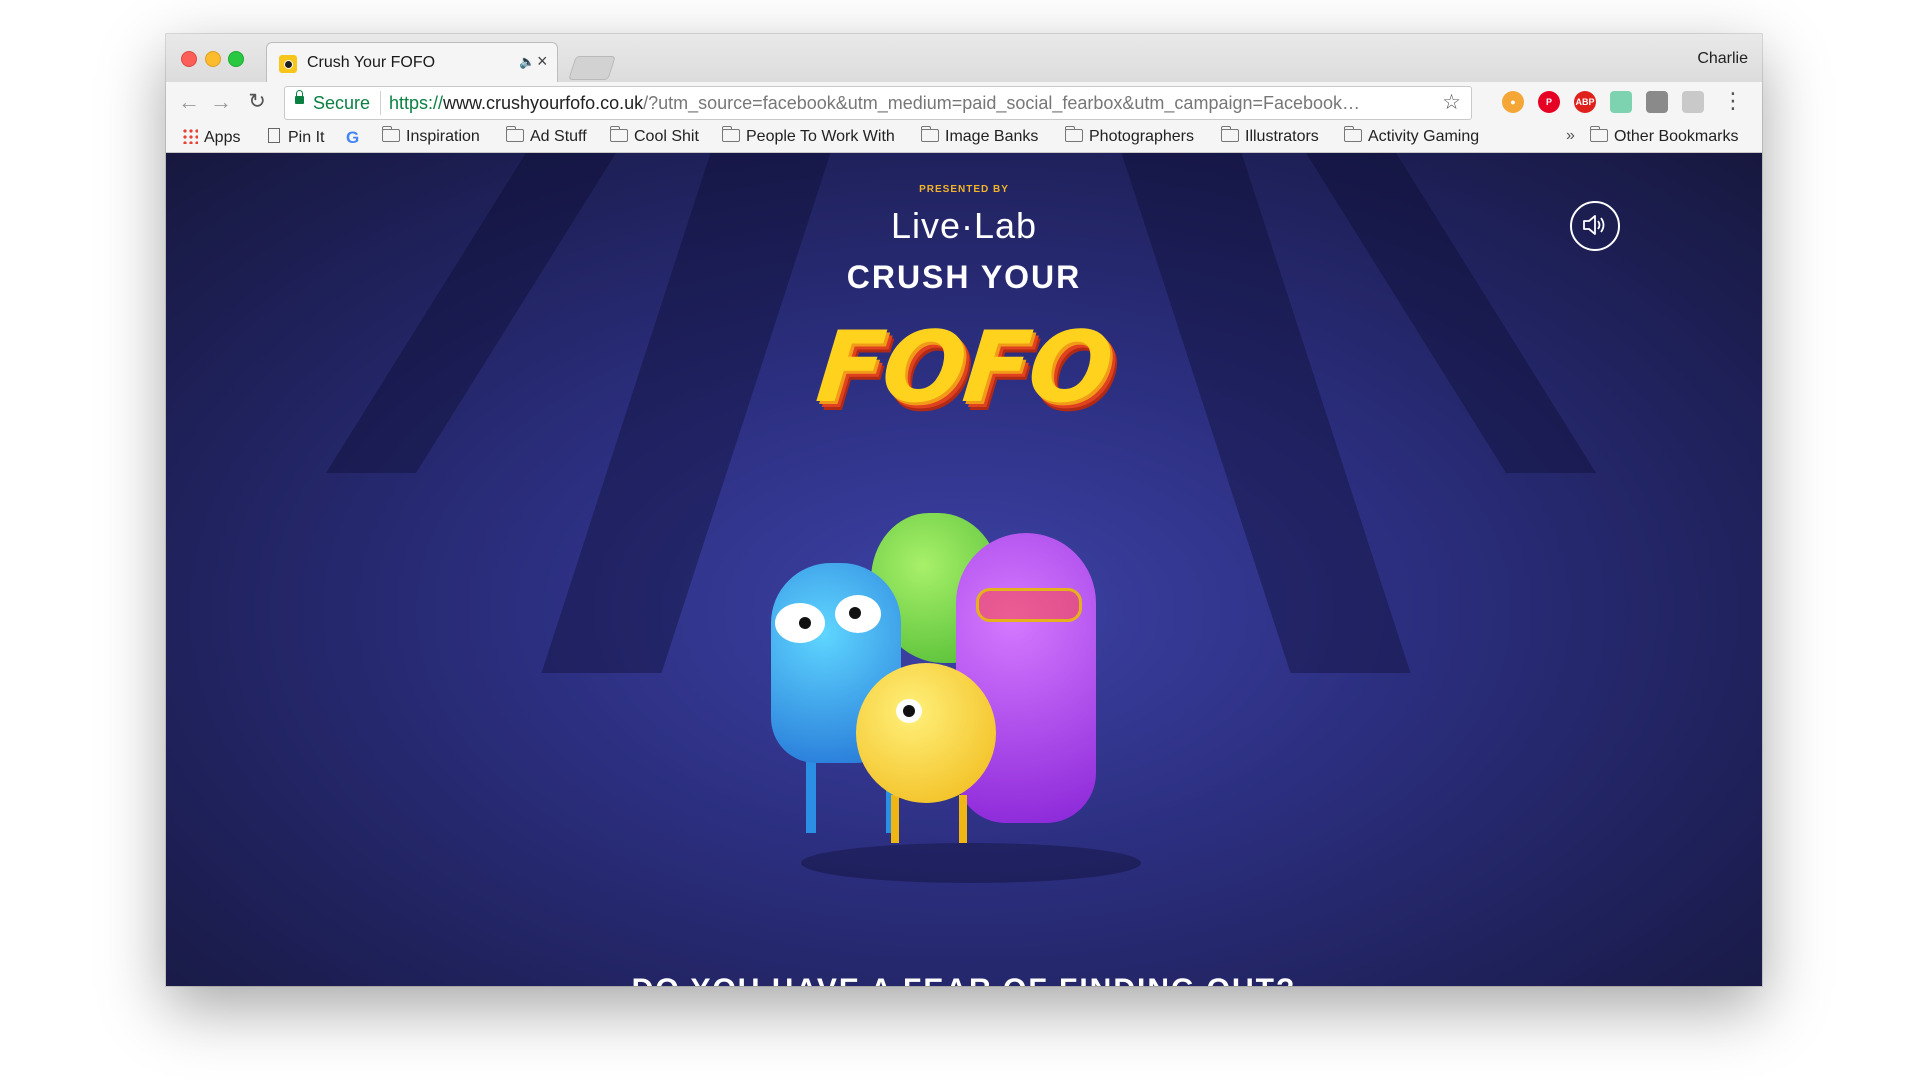  What do you see at coordinates (1513, 102) in the screenshot?
I see `fire-extension-icon: ●` at bounding box center [1513, 102].